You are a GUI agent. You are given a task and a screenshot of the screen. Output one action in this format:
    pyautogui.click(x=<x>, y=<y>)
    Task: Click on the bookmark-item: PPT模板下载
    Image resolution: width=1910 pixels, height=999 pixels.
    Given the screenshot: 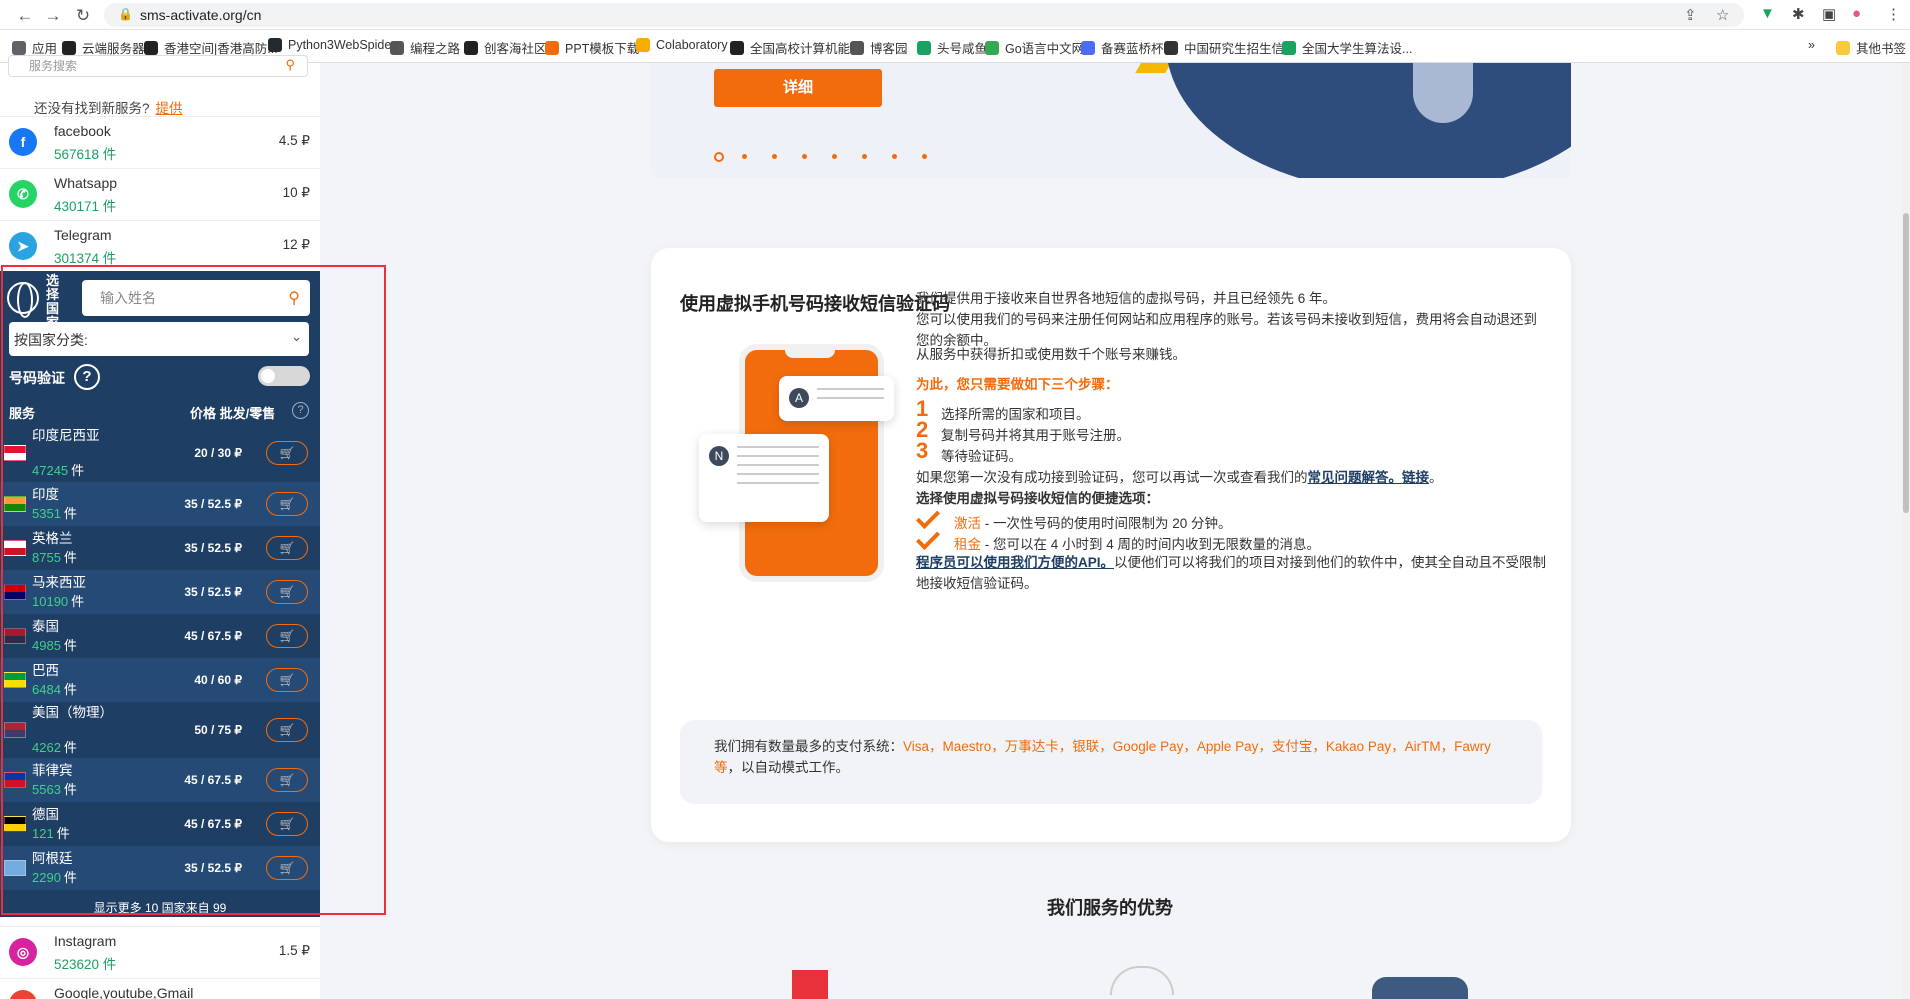 What is the action you would take?
    pyautogui.click(x=592, y=47)
    